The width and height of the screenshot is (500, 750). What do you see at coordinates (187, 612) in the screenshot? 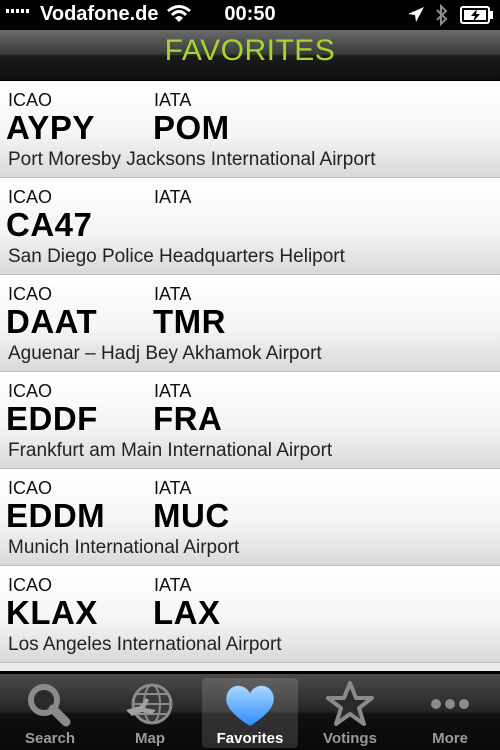
I see `iata-code: LAX` at bounding box center [187, 612].